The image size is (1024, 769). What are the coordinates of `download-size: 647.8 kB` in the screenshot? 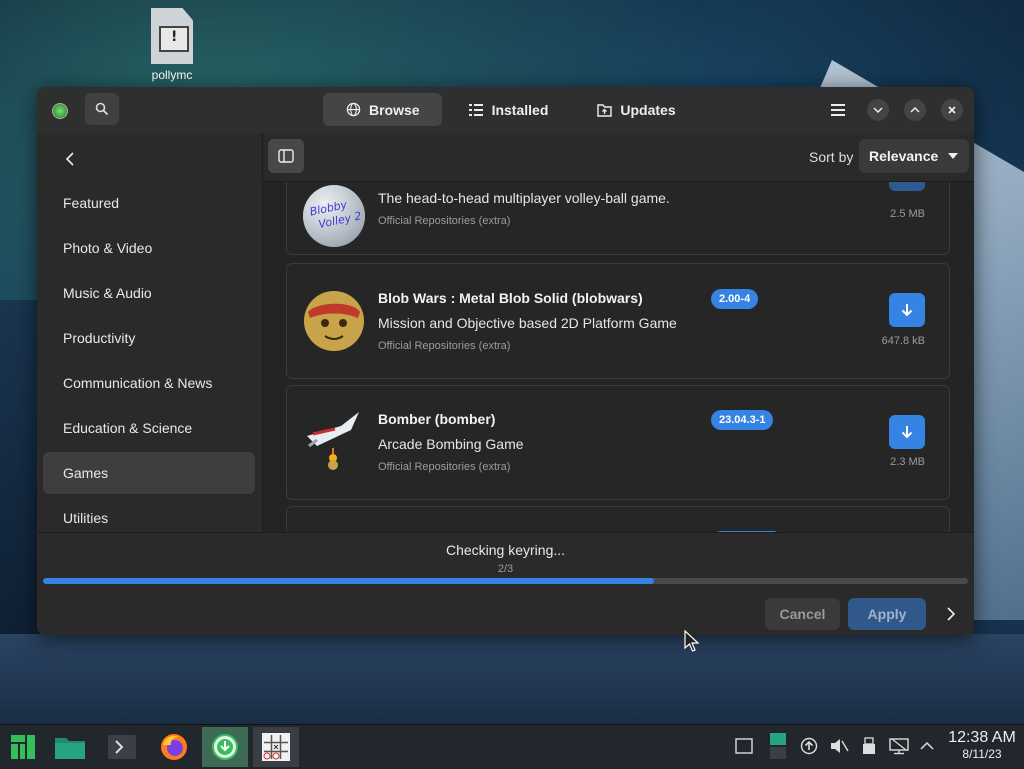 It's located at (903, 341).